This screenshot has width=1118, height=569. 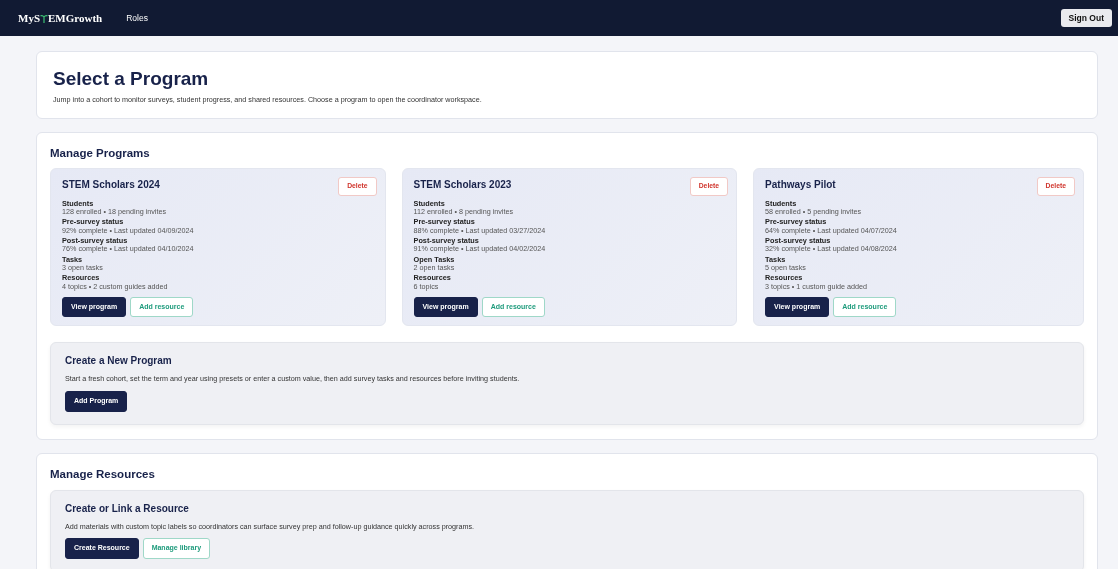 What do you see at coordinates (119, 361) in the screenshot?
I see `card-title: Create a New Program` at bounding box center [119, 361].